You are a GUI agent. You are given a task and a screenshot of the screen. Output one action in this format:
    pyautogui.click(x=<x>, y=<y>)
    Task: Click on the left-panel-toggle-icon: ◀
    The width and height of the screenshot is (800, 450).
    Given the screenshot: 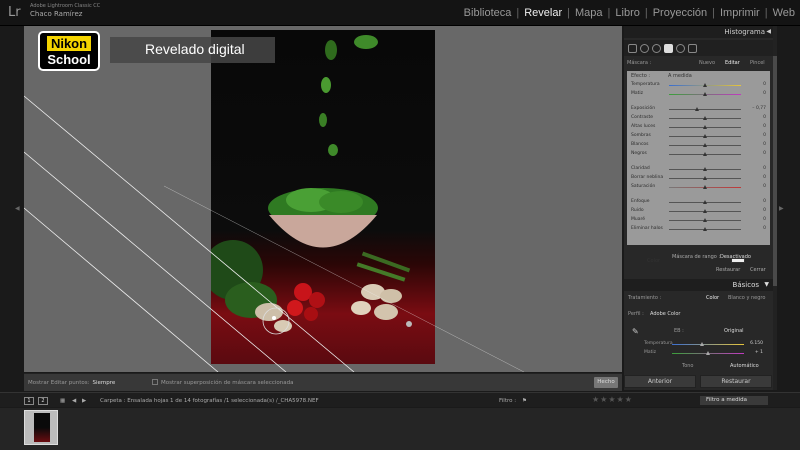 What is the action you would take?
    pyautogui.click(x=17, y=208)
    